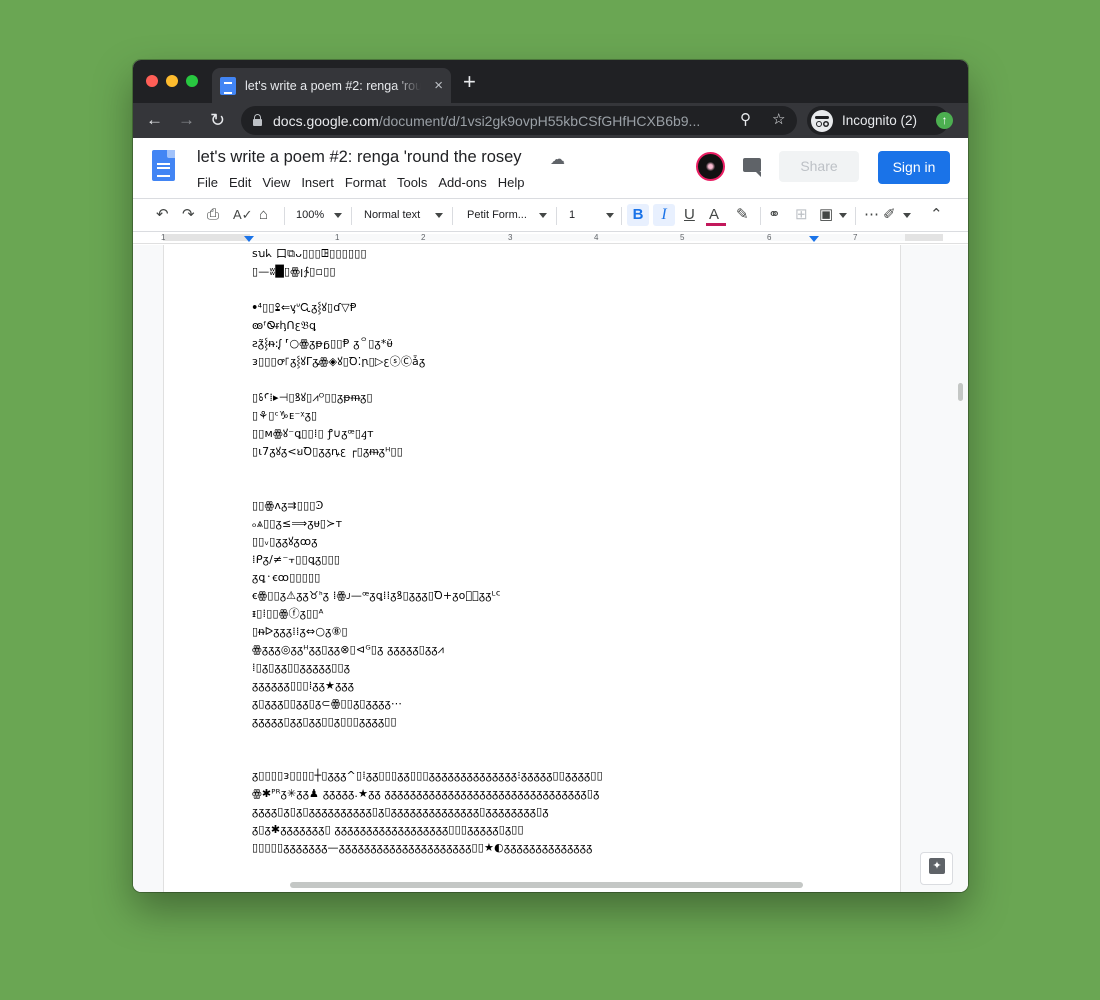 This screenshot has height=1000, width=1100. Describe the element at coordinates (469, 82) in the screenshot. I see `new-tab-button: +` at that location.